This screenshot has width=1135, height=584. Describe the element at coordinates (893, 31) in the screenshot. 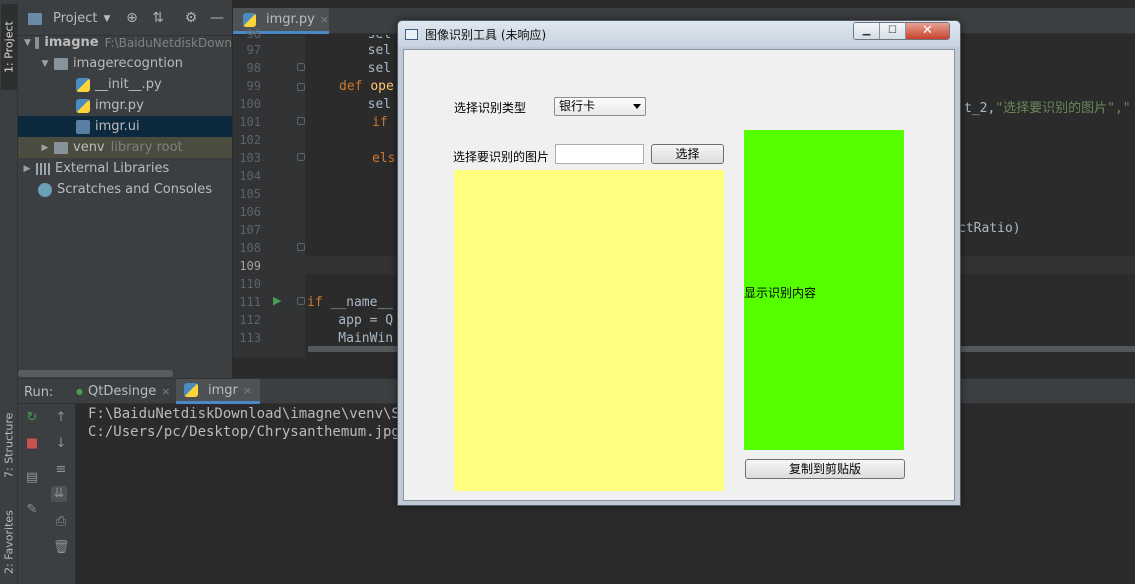

I see `maximize-icon: ☐` at that location.